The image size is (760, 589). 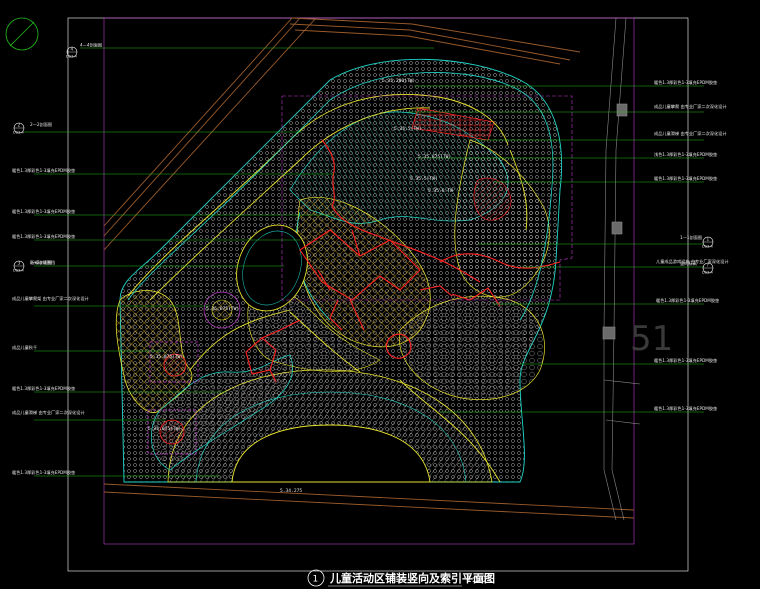 I want to click on building-strip, so click(x=621, y=269).